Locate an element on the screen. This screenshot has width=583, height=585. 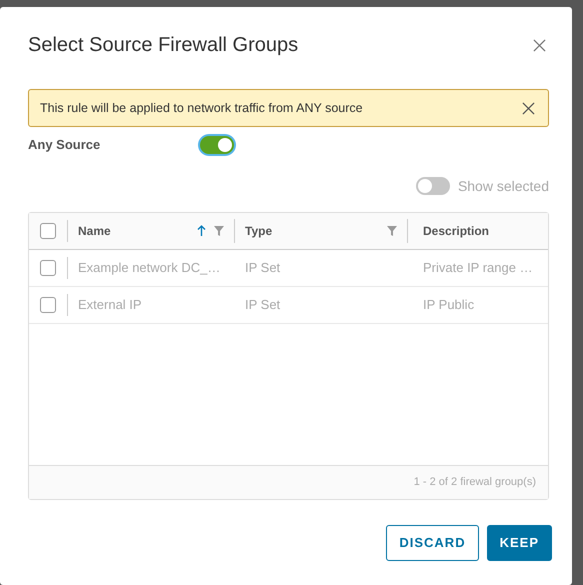
pagination-info: 1 - 2 of 2 firewal group(s) is located at coordinates (475, 482).